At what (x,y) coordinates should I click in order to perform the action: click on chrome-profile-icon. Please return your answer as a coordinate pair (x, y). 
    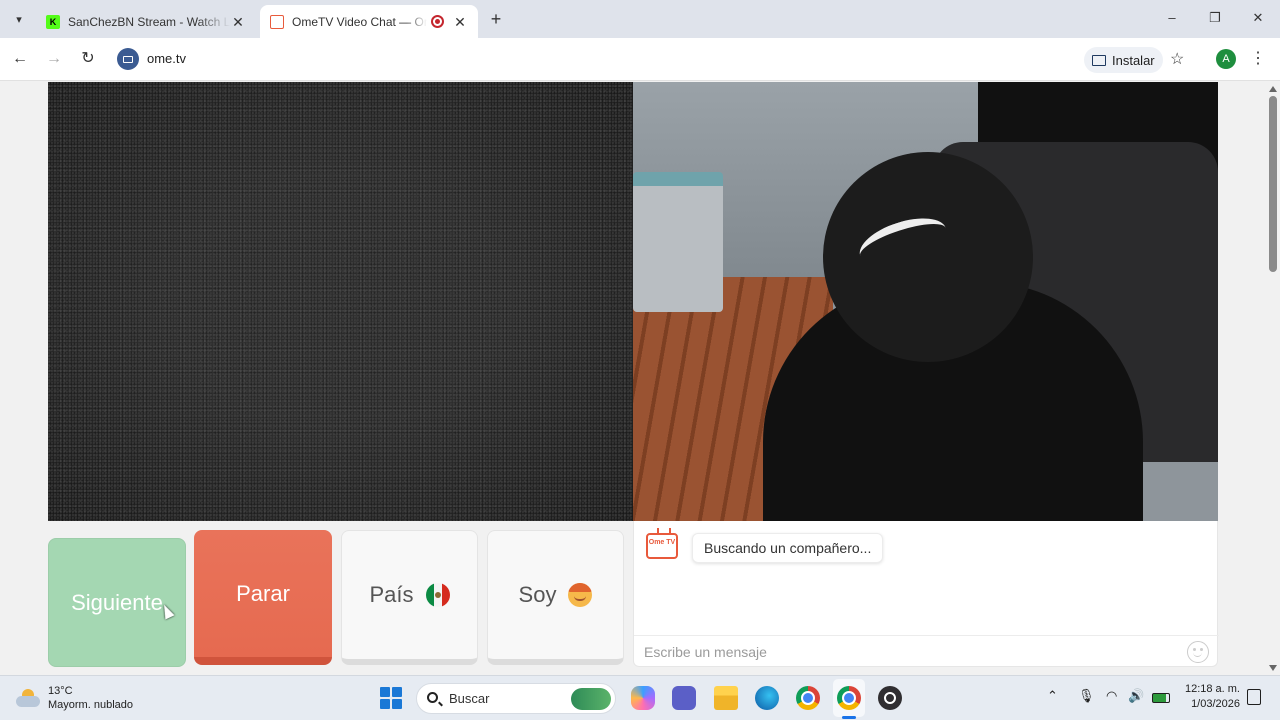
    Looking at the image, I should click on (849, 698).